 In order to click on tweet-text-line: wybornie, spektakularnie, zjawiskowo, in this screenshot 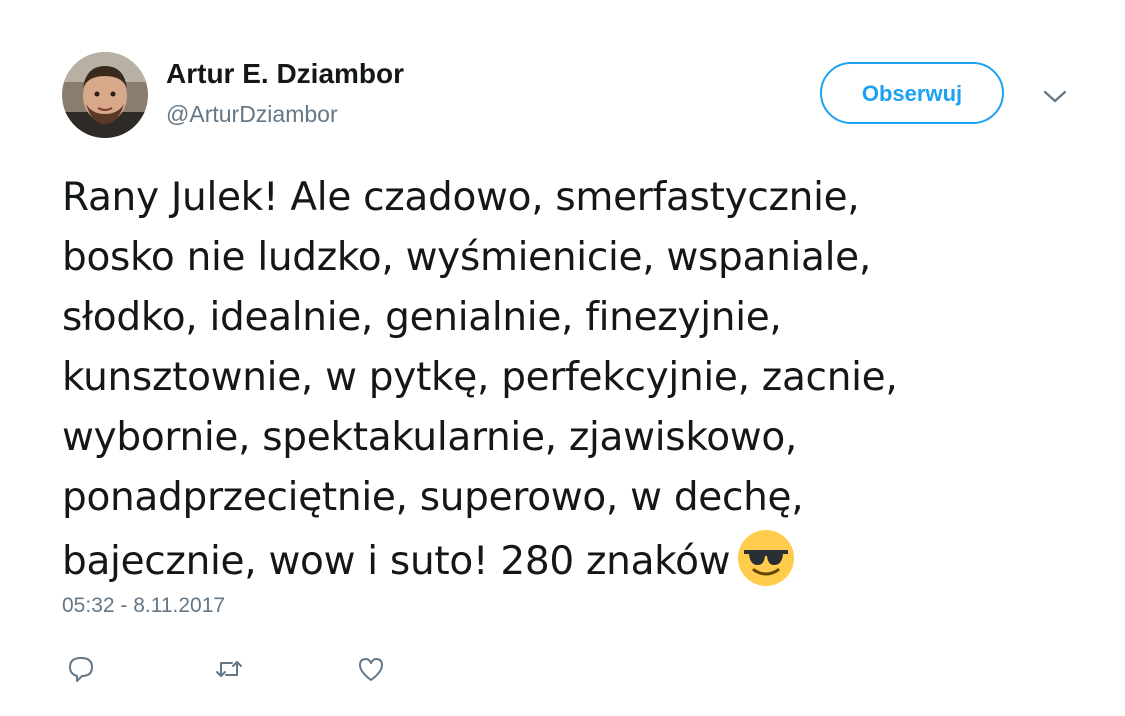, I will do `click(430, 437)`.